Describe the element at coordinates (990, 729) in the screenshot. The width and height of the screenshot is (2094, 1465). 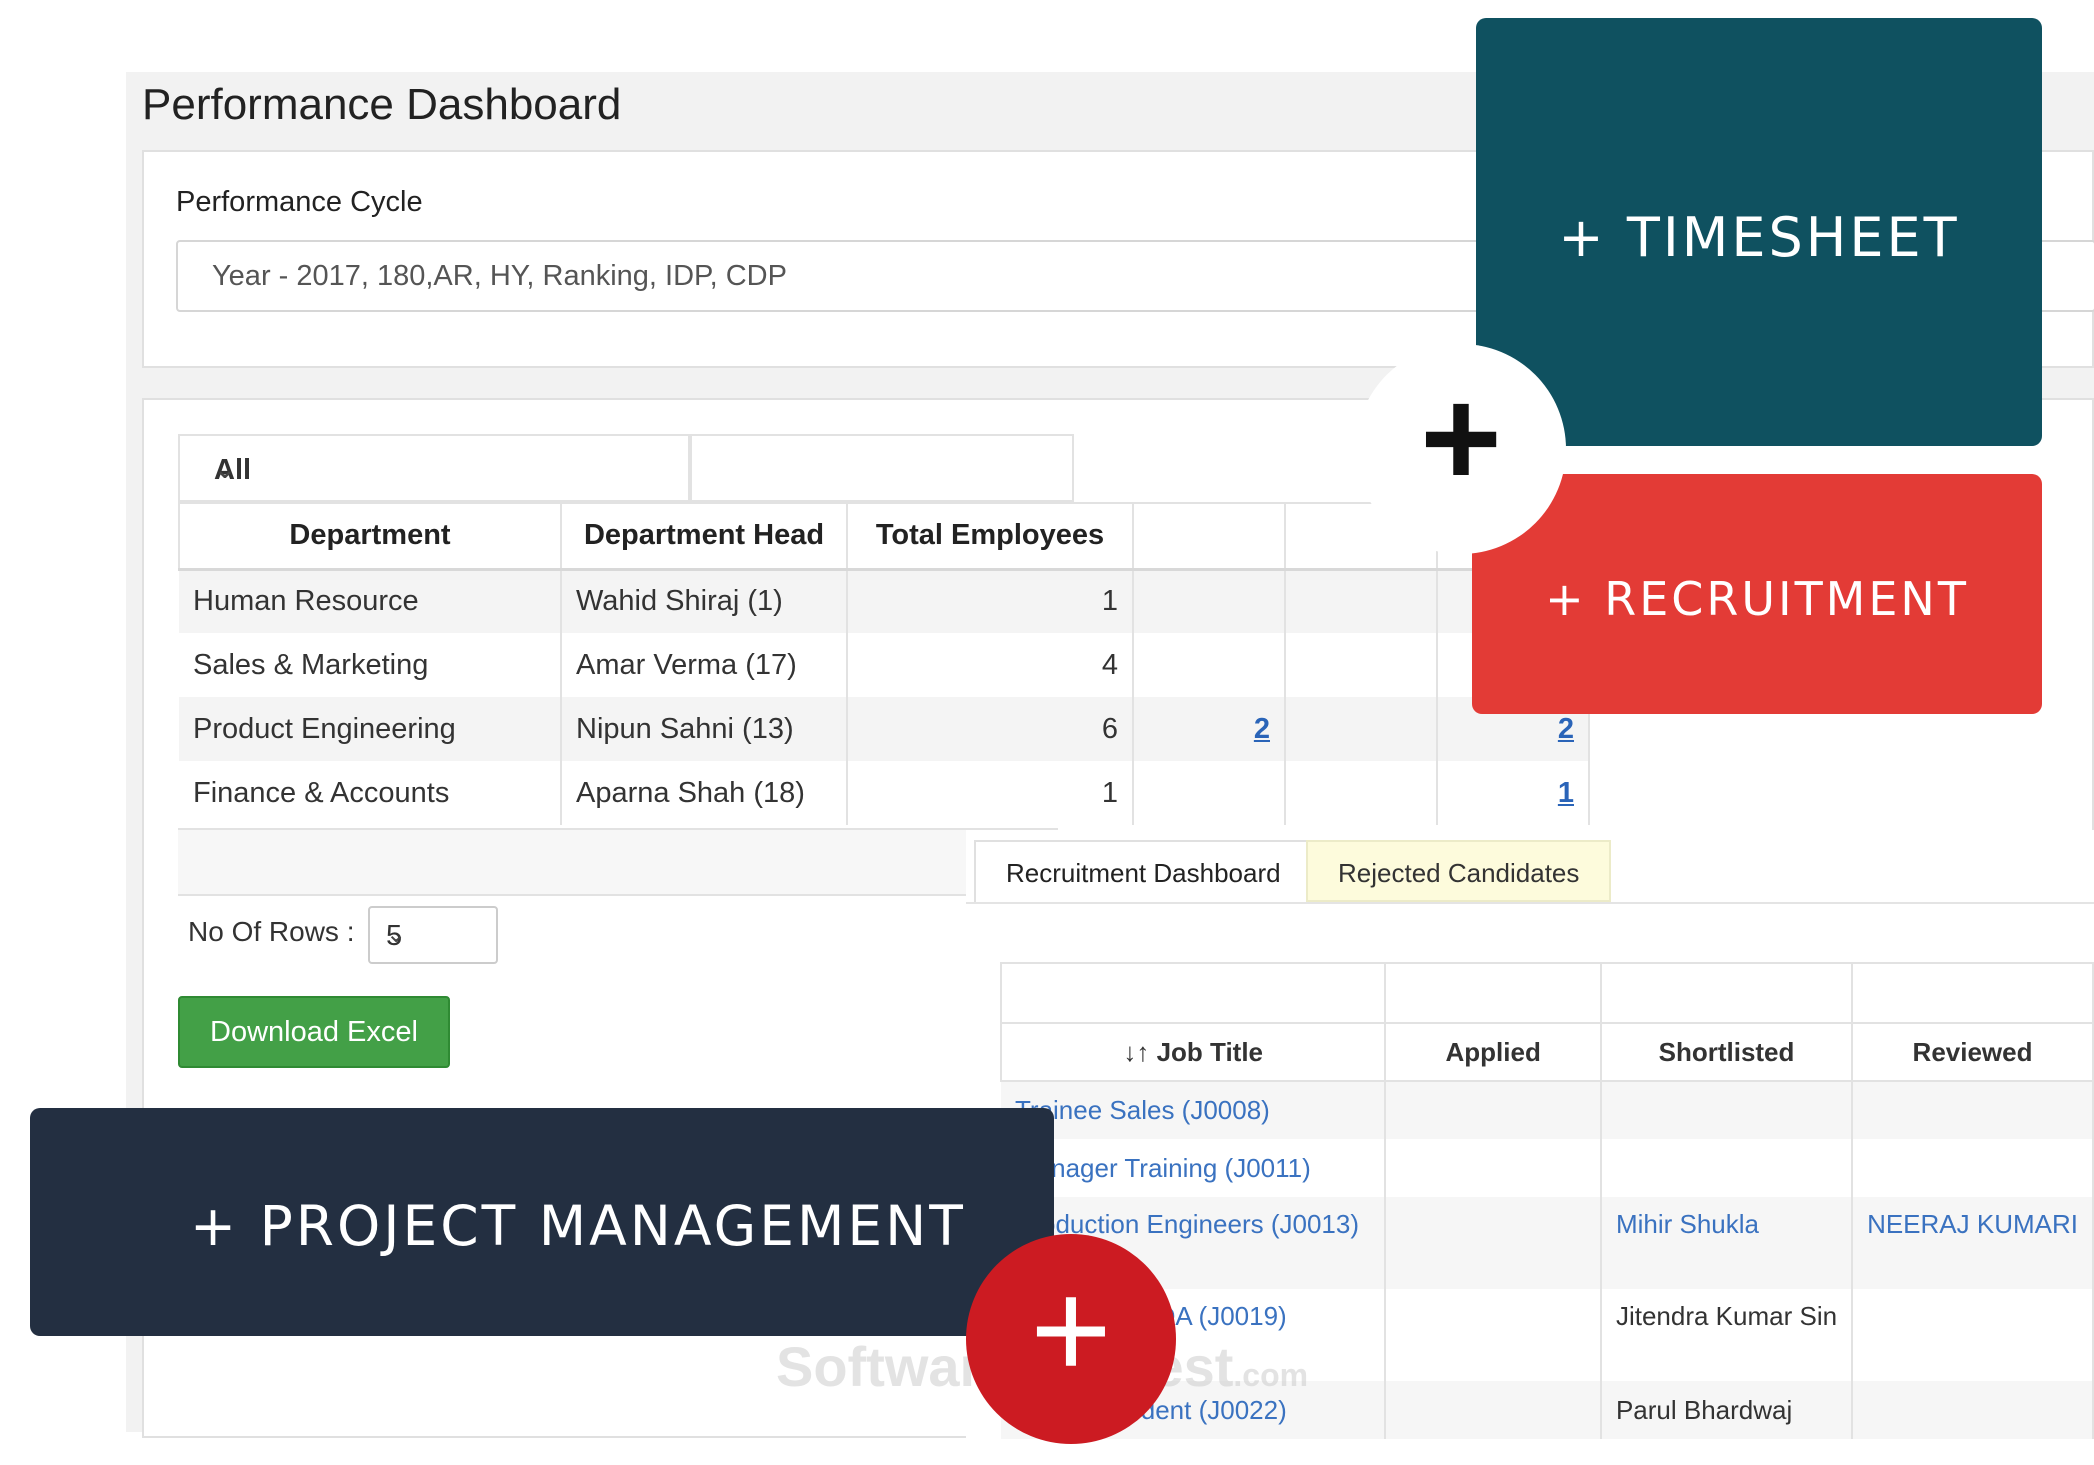
I see `total-employees-cell: 6` at that location.